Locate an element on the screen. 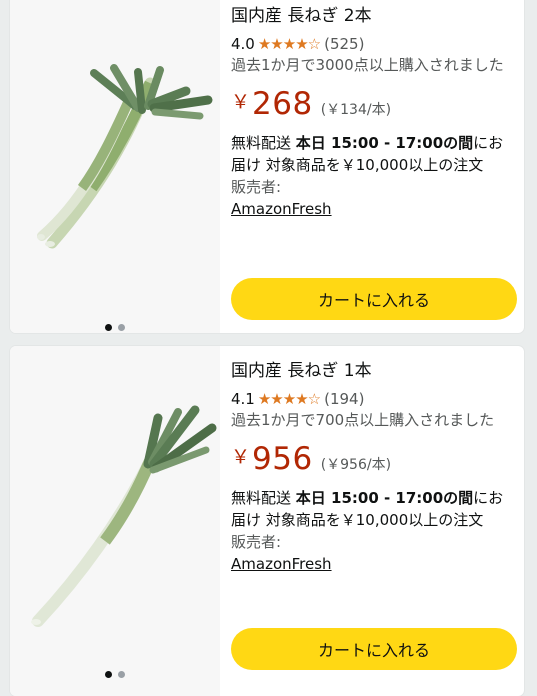  price: 268 is located at coordinates (282, 104).